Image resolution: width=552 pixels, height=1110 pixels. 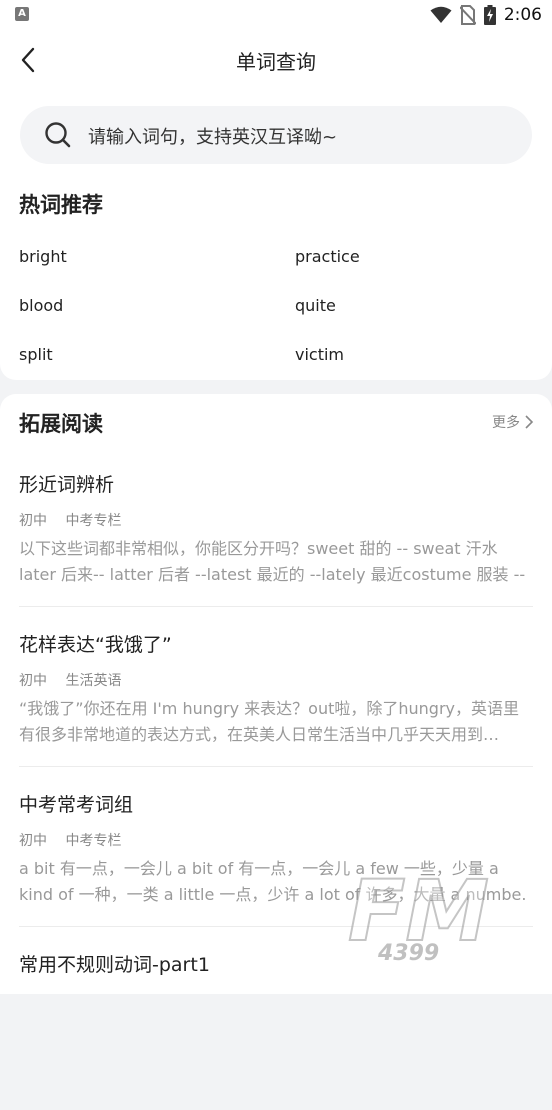 What do you see at coordinates (522, 15) in the screenshot?
I see `clock: 2:06` at bounding box center [522, 15].